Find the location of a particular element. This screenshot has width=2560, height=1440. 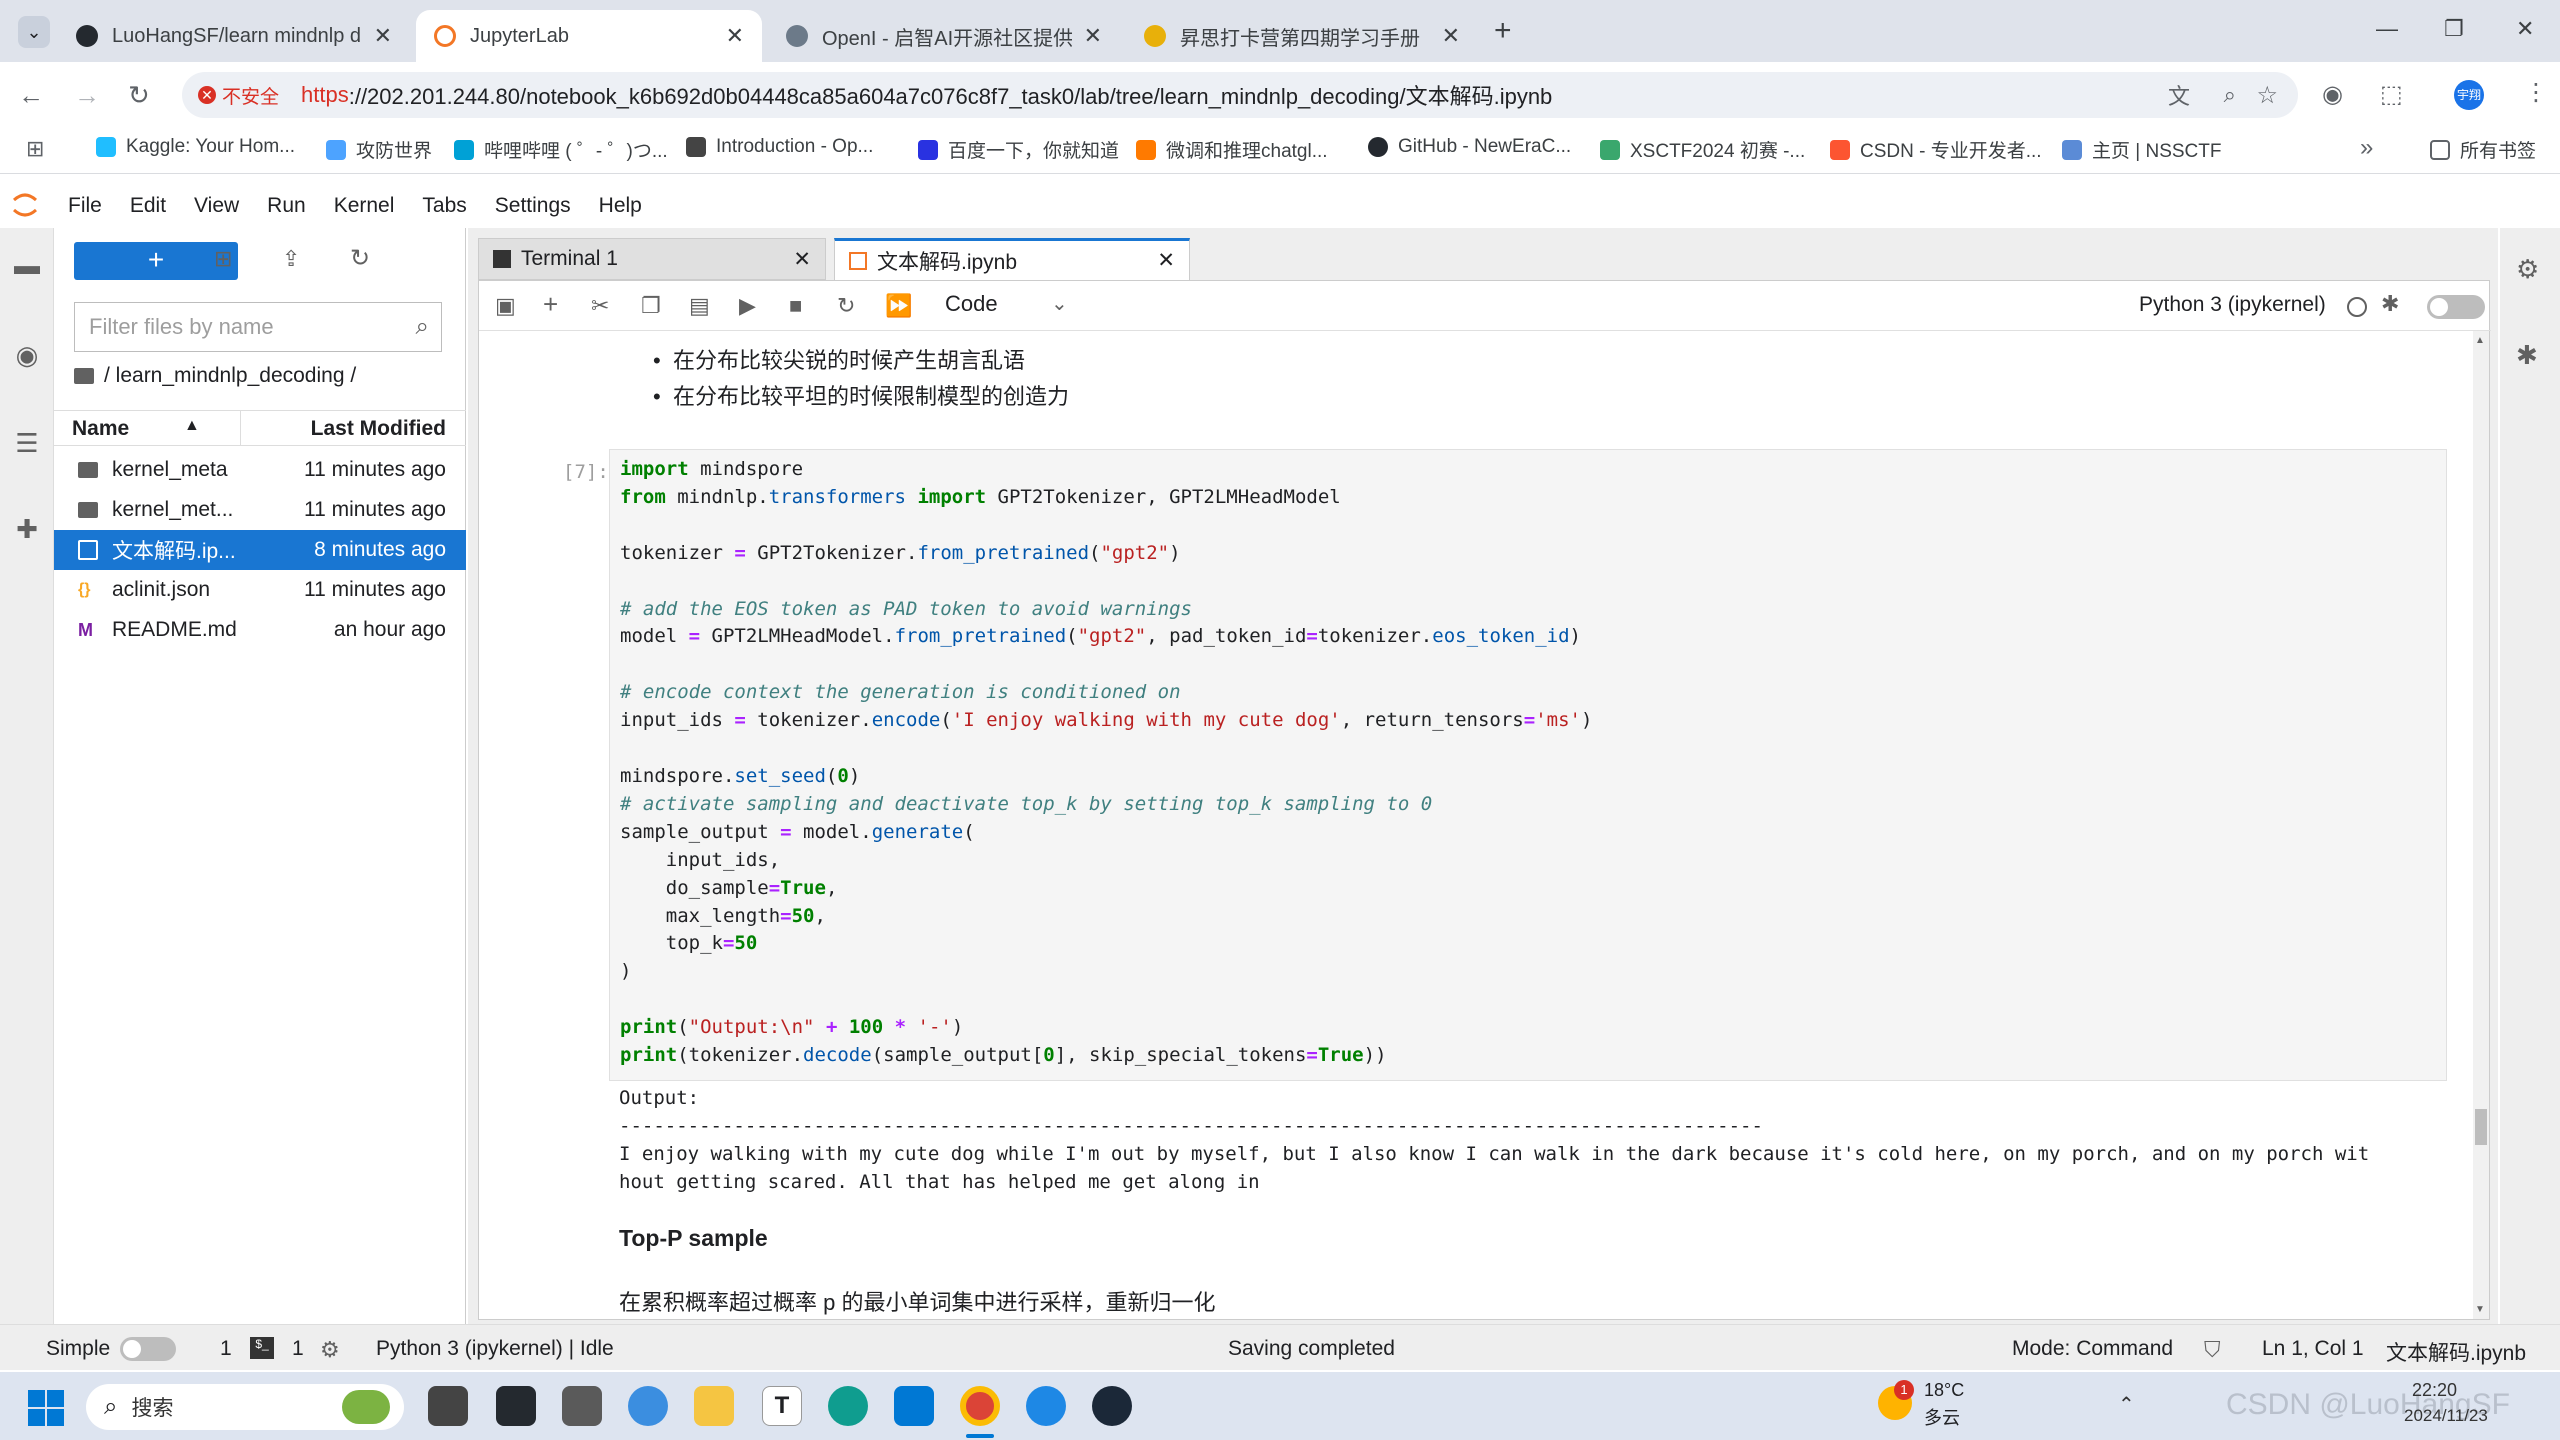

debugger-toggle is located at coordinates (2456, 307).